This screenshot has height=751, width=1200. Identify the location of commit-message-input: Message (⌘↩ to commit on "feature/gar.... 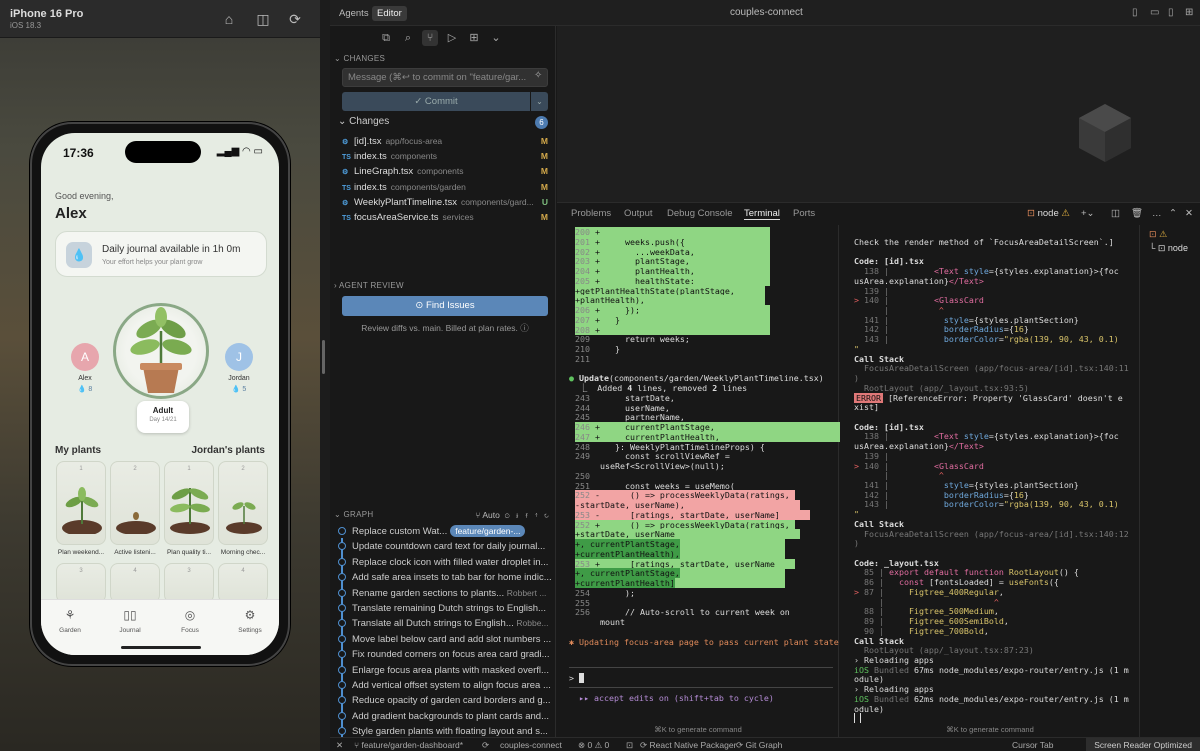
(445, 77).